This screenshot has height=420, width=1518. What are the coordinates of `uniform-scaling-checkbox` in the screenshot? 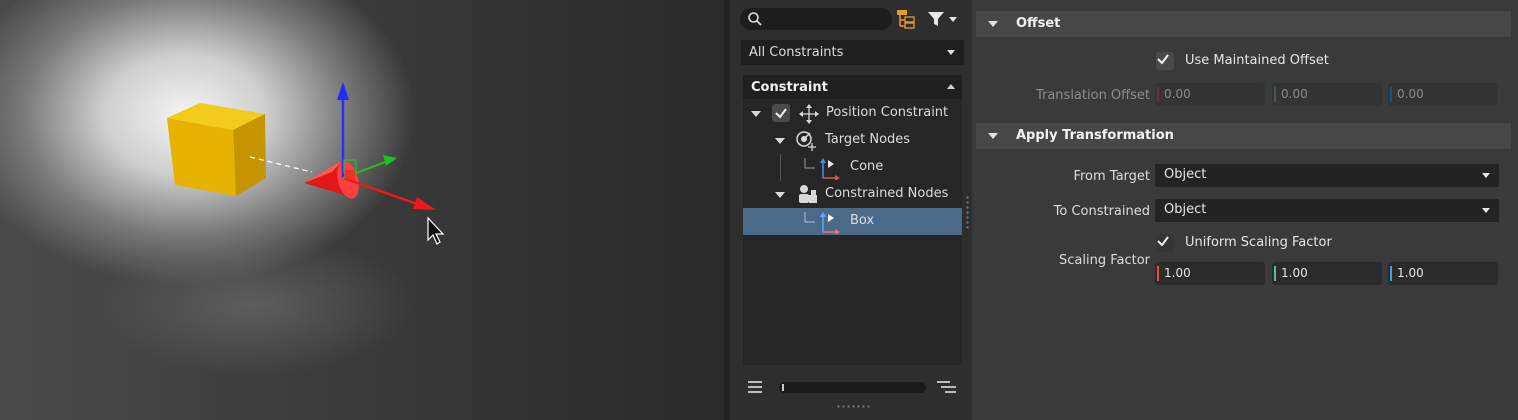 It's located at (1165, 243).